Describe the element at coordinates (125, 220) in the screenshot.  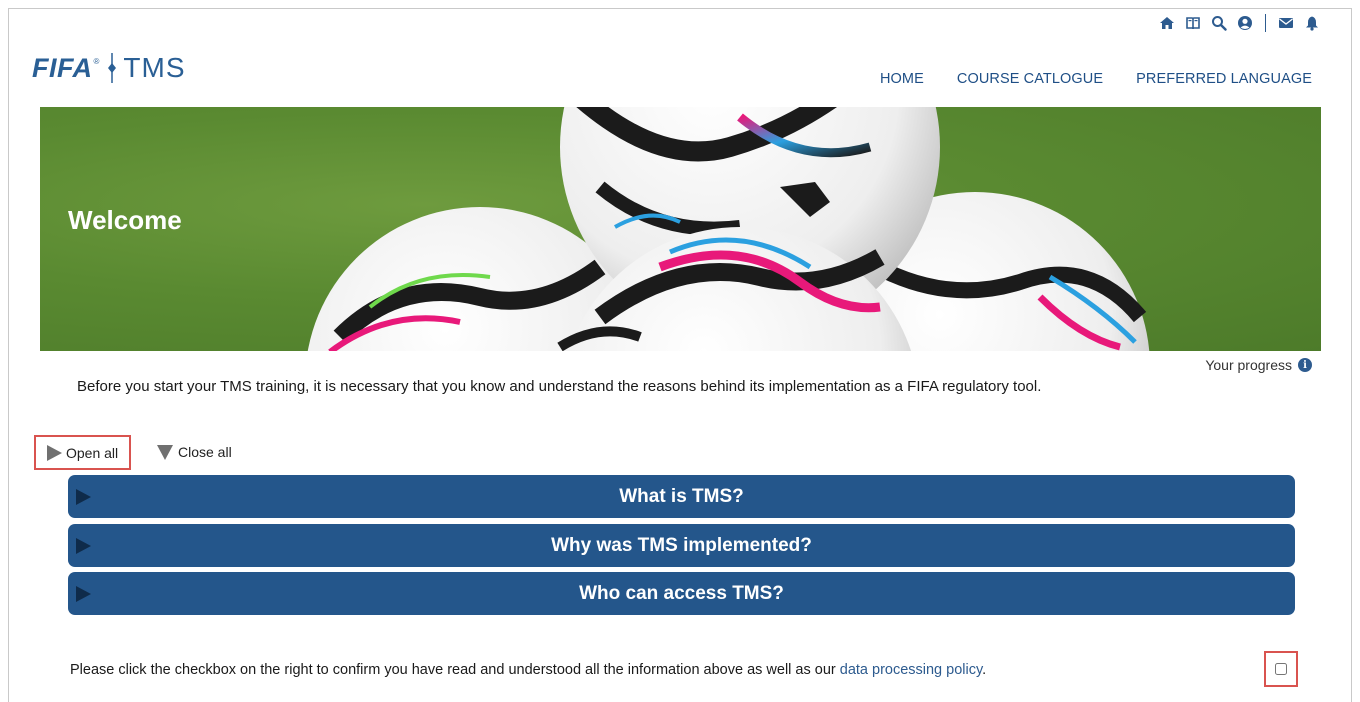
I see `banner-title: Welcome` at that location.